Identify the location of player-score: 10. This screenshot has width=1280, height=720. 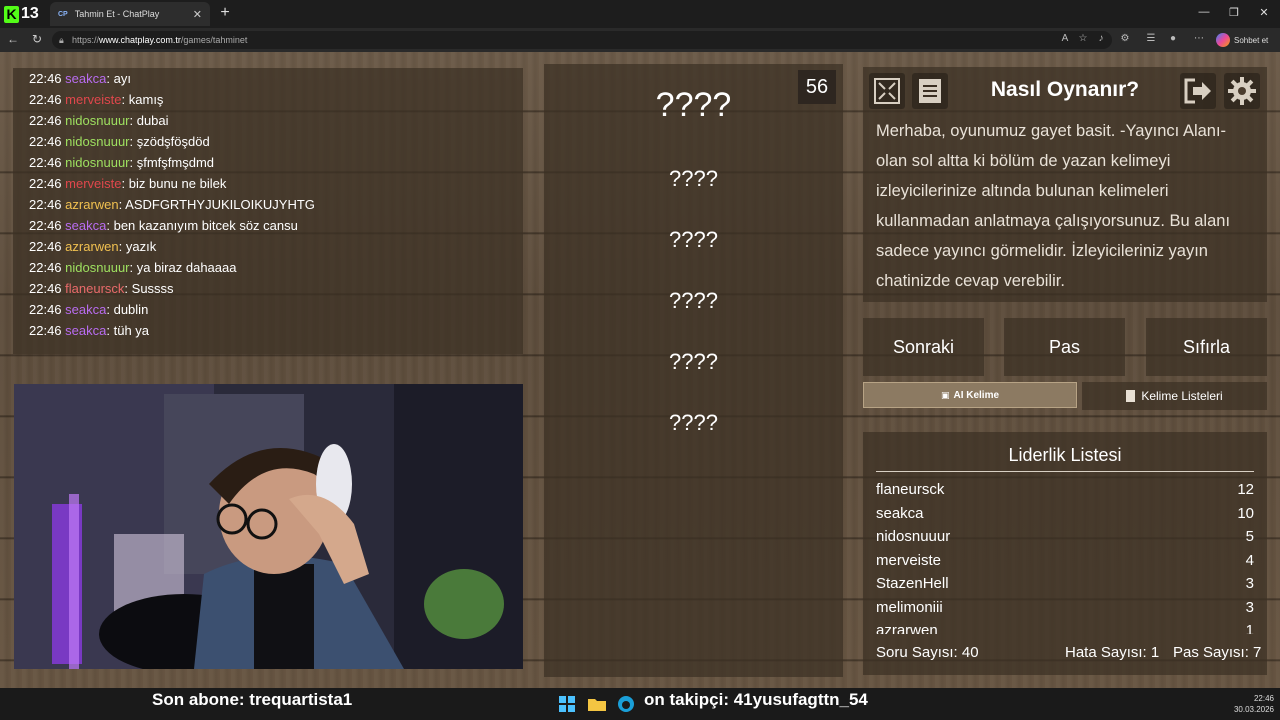
(1245, 513).